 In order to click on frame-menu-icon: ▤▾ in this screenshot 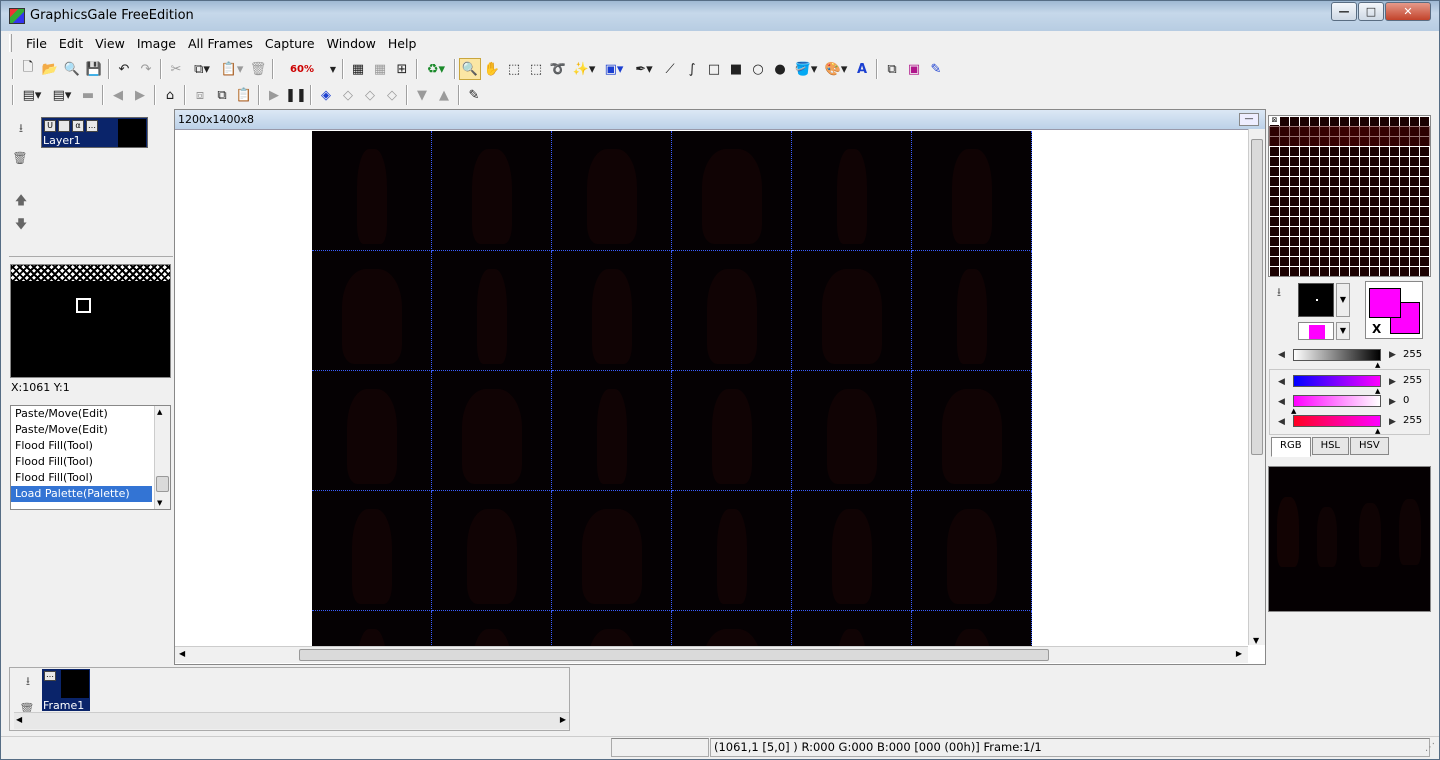, I will do `click(62, 95)`.